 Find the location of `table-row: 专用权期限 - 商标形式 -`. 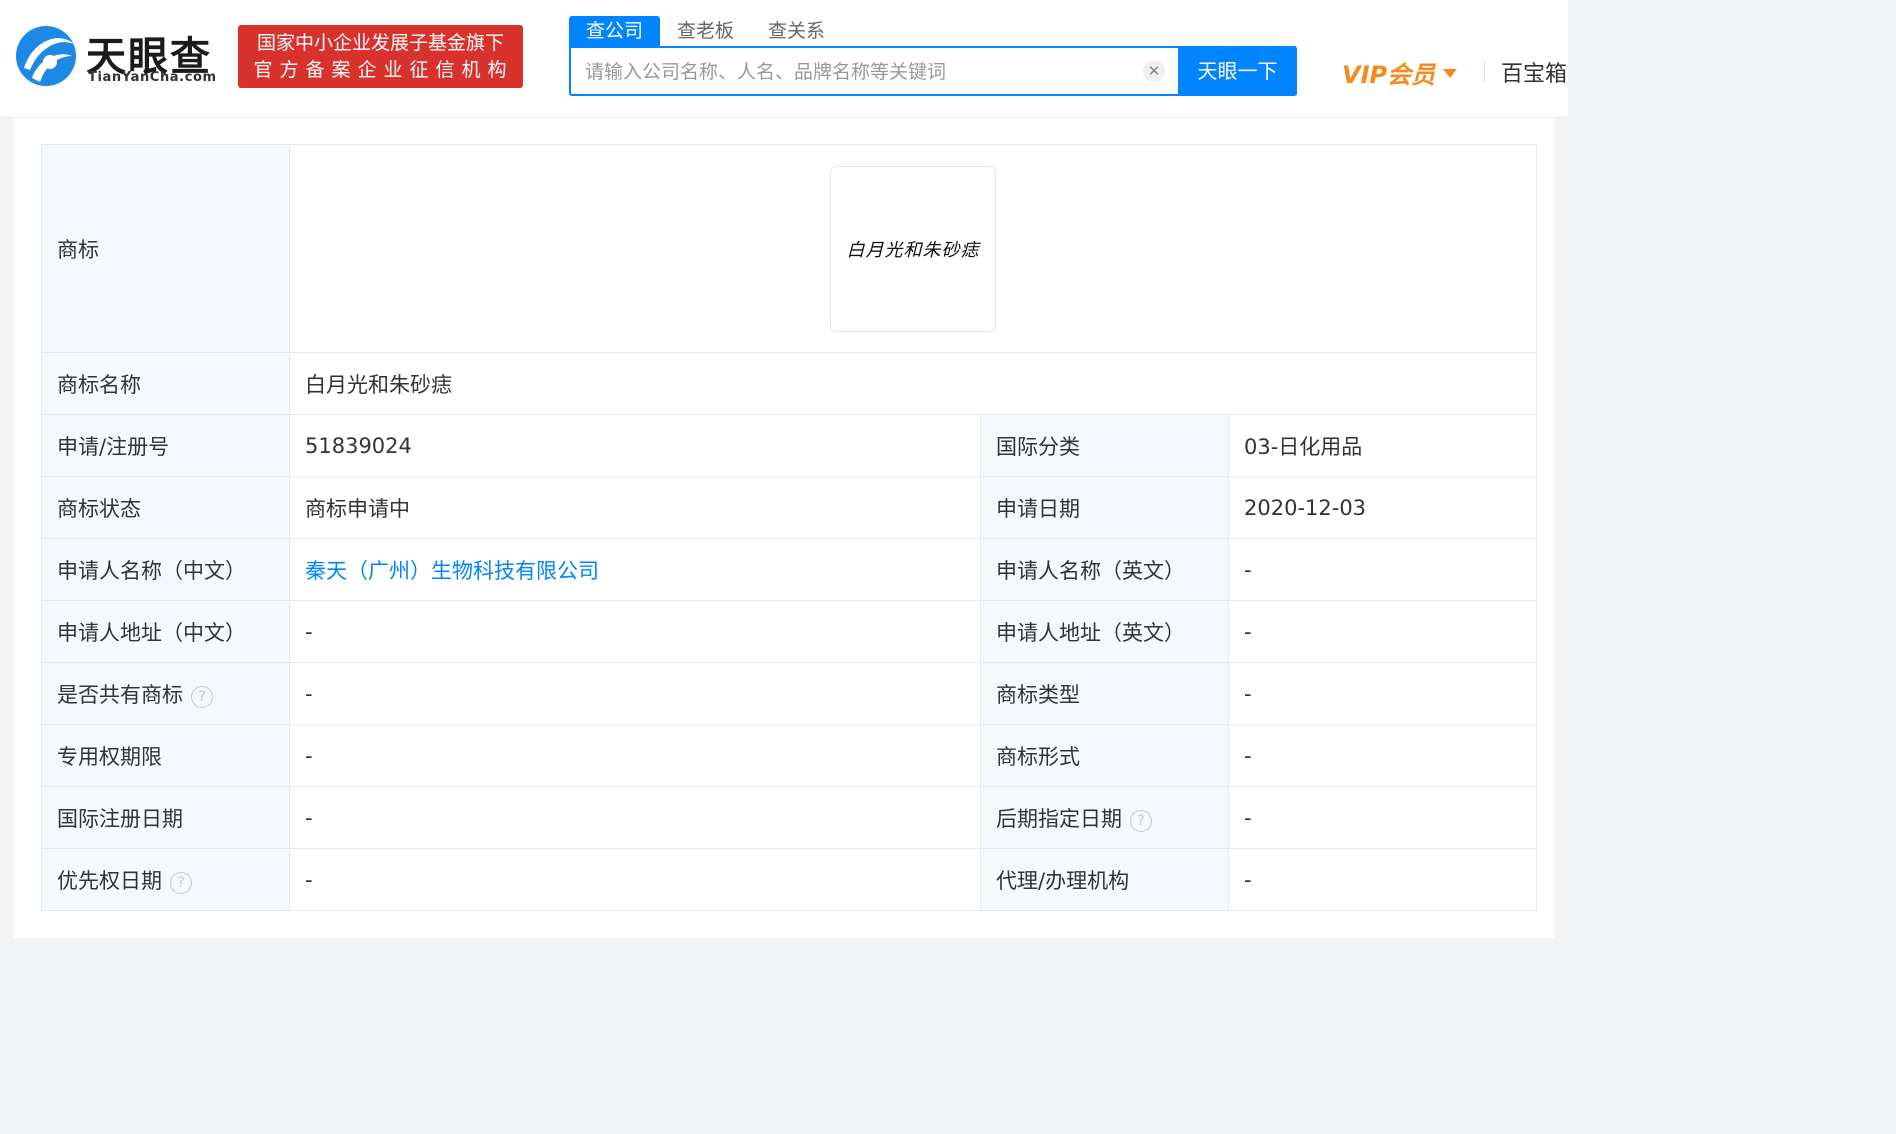

table-row: 专用权期限 - 商标形式 - is located at coordinates (789, 755).